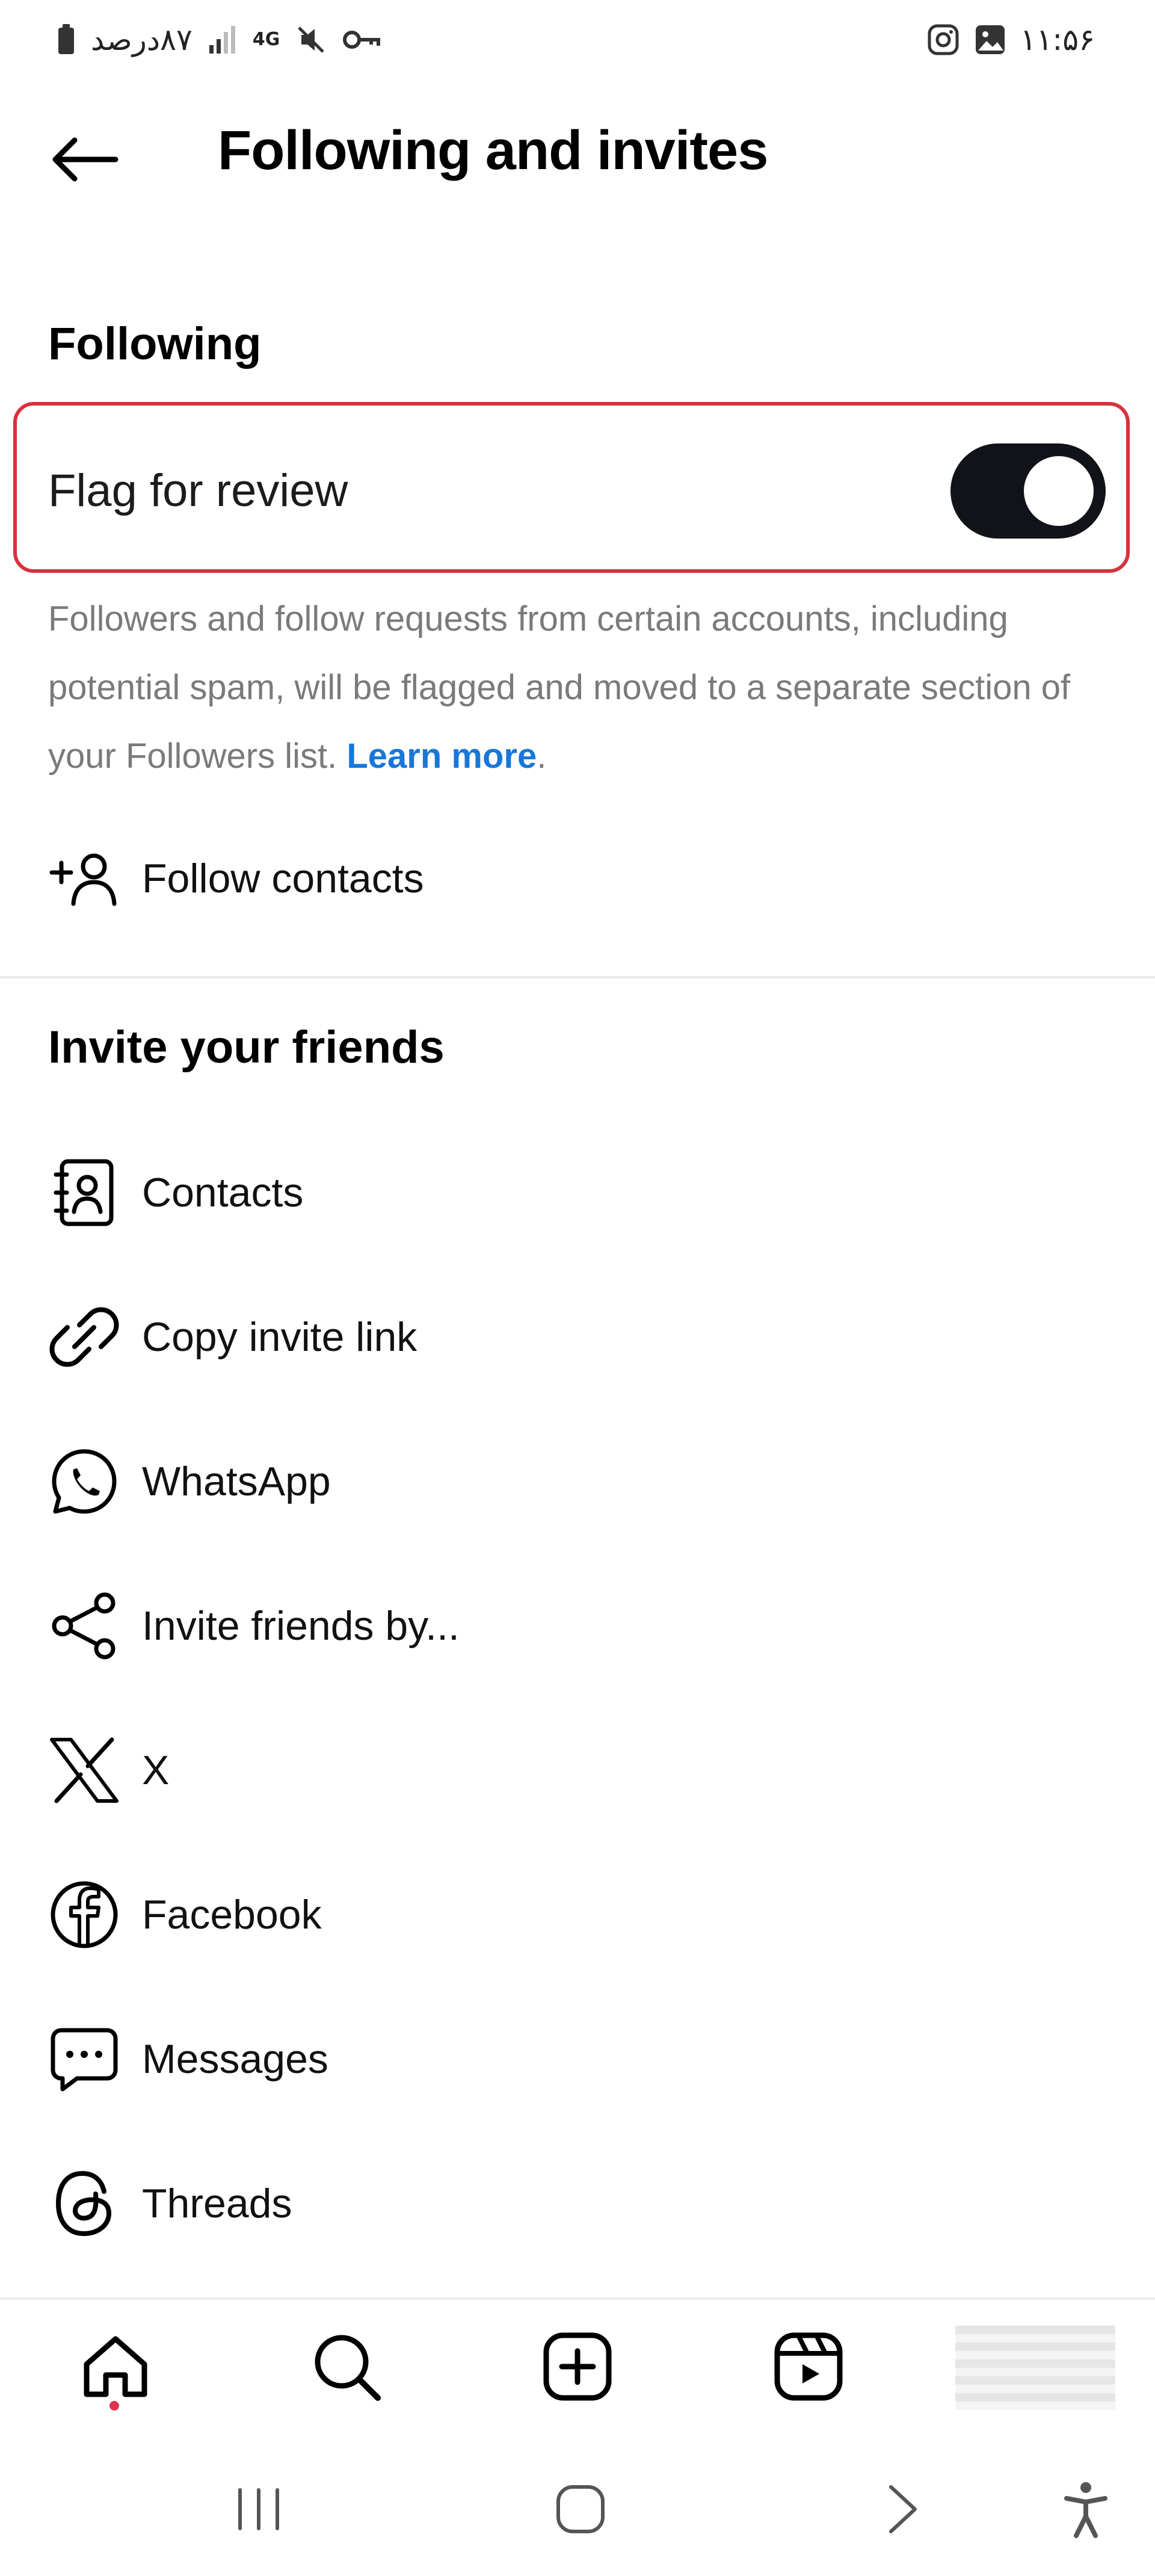 The height and width of the screenshot is (2576, 1155). What do you see at coordinates (84, 2203) in the screenshot?
I see `threads-icon` at bounding box center [84, 2203].